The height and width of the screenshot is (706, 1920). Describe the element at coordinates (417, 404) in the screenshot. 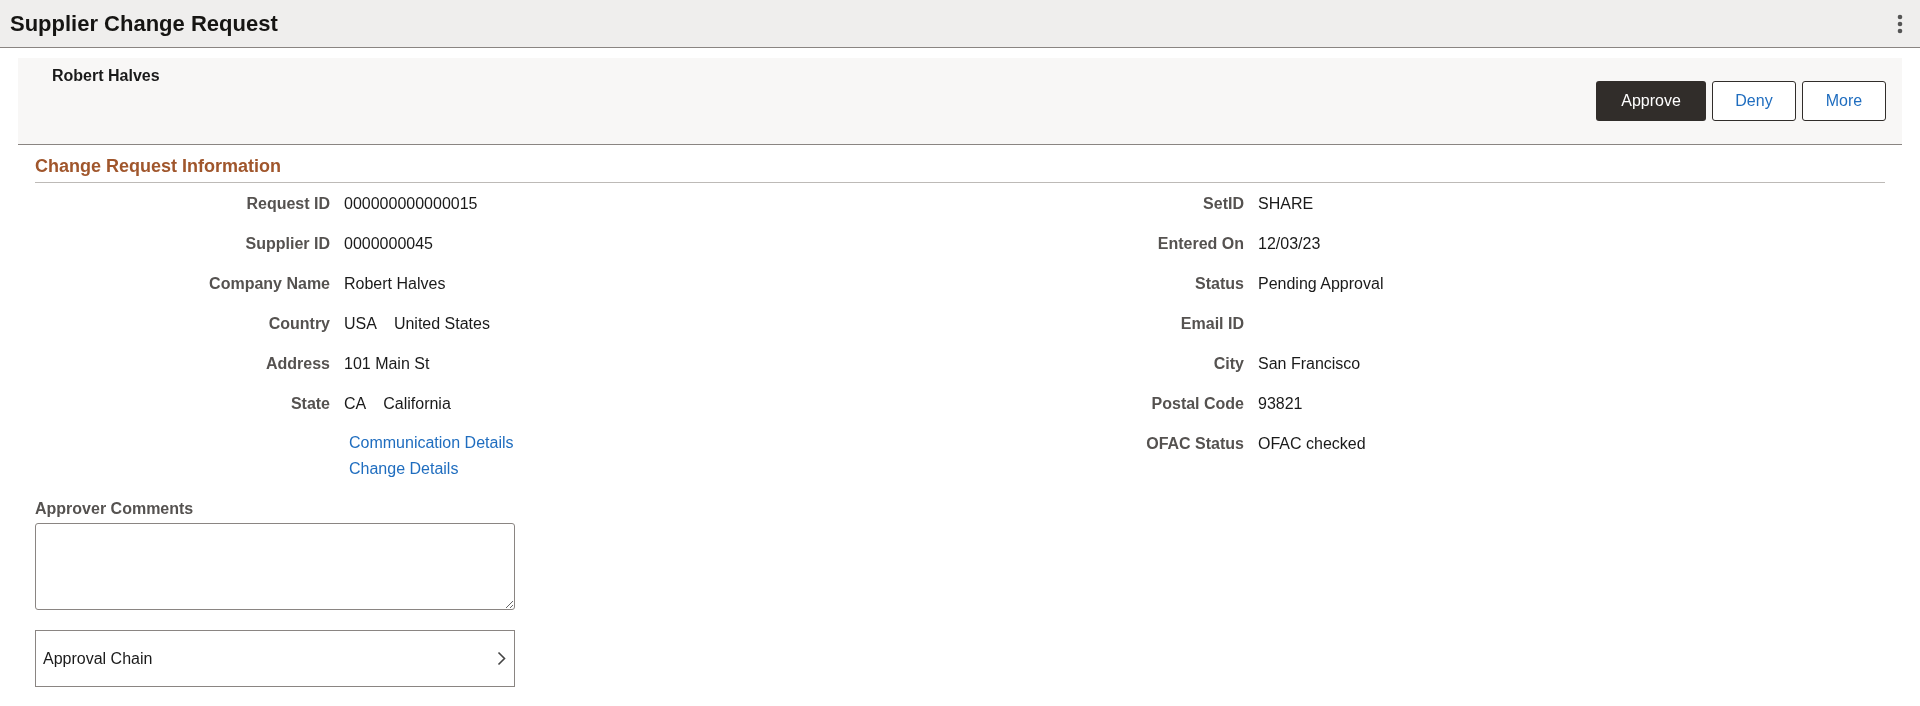

I see `field-value: California` at that location.